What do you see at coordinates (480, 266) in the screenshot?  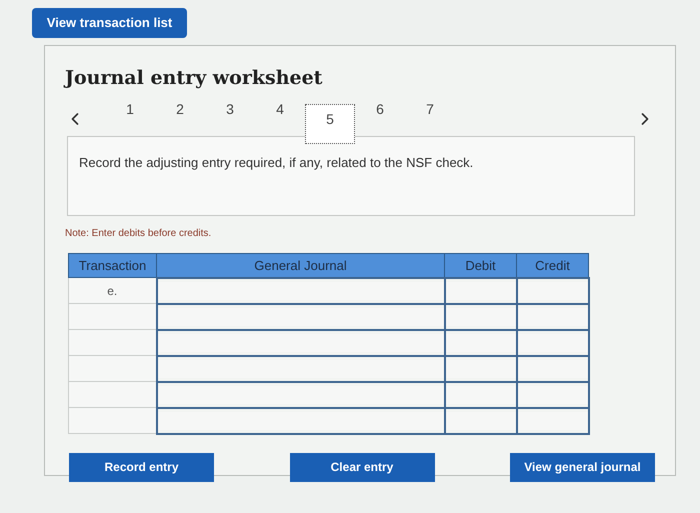 I see `column-header: Debit` at bounding box center [480, 266].